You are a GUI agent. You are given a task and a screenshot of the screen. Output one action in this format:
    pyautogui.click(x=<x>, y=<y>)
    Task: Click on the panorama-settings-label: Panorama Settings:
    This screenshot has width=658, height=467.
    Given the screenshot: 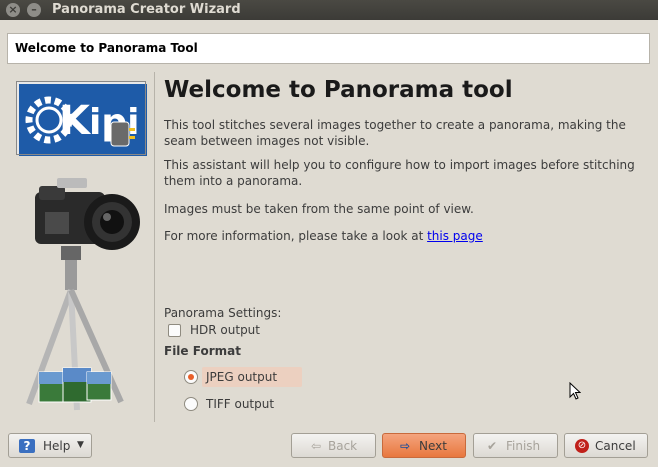 What is the action you would take?
    pyautogui.click(x=223, y=313)
    